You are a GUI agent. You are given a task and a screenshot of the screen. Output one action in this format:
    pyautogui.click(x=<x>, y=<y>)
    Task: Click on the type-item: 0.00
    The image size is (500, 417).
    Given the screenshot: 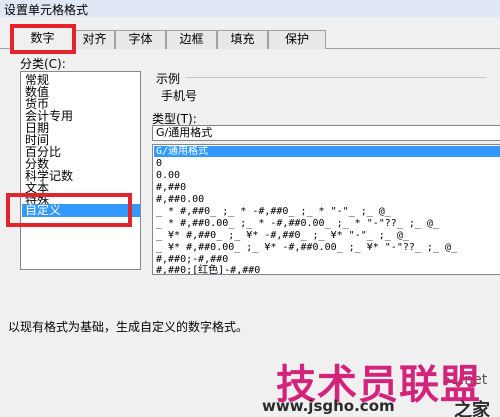 What is the action you would take?
    pyautogui.click(x=168, y=175)
    